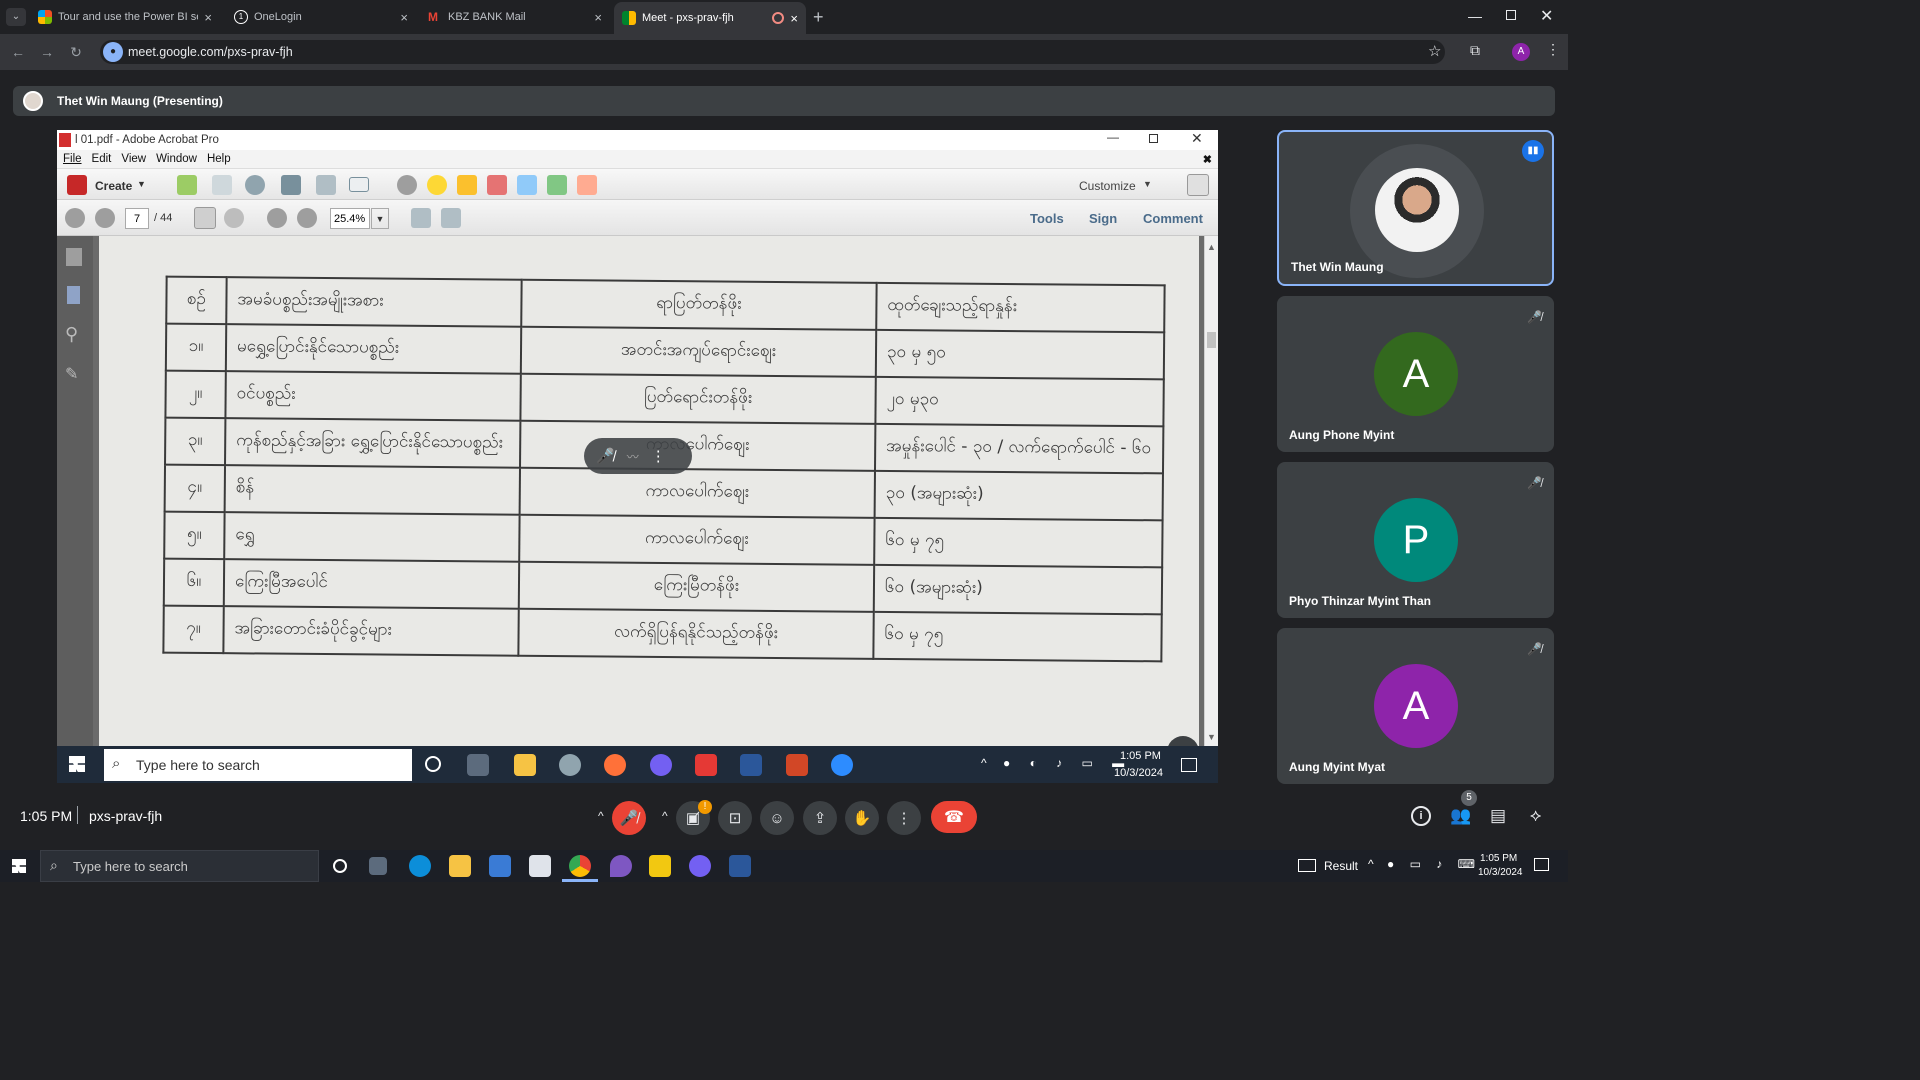 This screenshot has height=1080, width=1920. I want to click on back-icon: ←, so click(18, 52).